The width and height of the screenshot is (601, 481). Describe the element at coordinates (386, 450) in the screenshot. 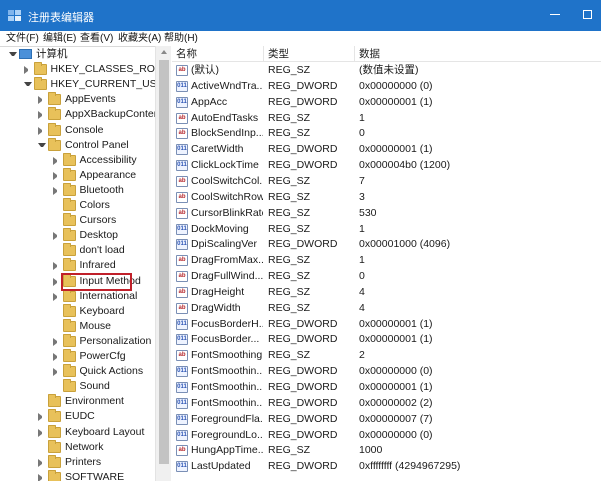

I see `value-row: ab HungAppTime... REG_SZ 1000` at that location.